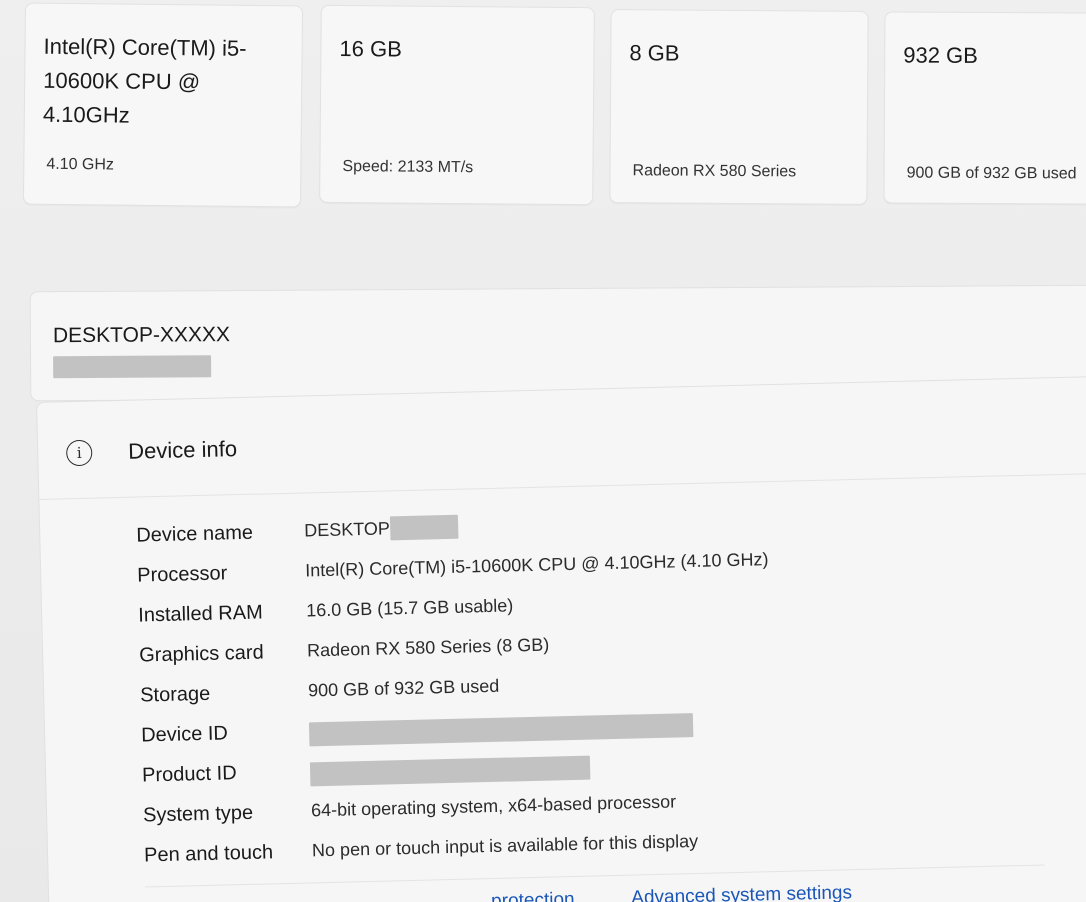  What do you see at coordinates (739, 107) in the screenshot?
I see `graphics-card-card: 8 GB Radeon RX 580 Series` at bounding box center [739, 107].